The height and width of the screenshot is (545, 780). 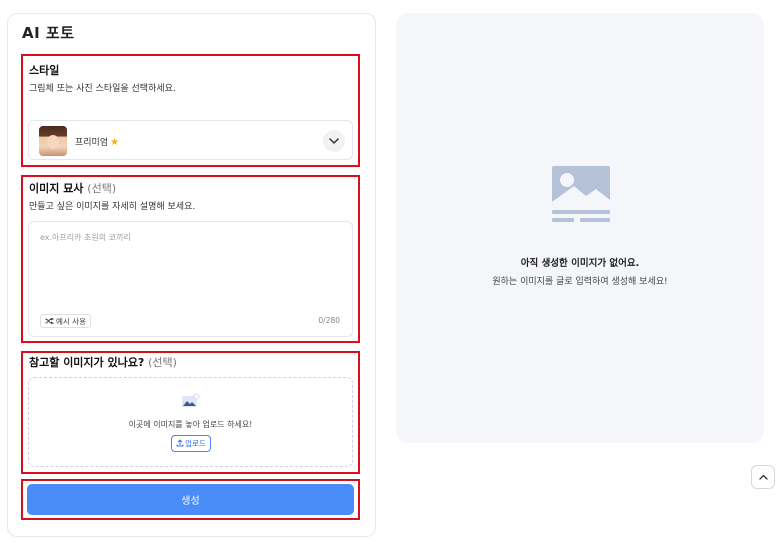 I want to click on generate-button: 생성, so click(x=190, y=499).